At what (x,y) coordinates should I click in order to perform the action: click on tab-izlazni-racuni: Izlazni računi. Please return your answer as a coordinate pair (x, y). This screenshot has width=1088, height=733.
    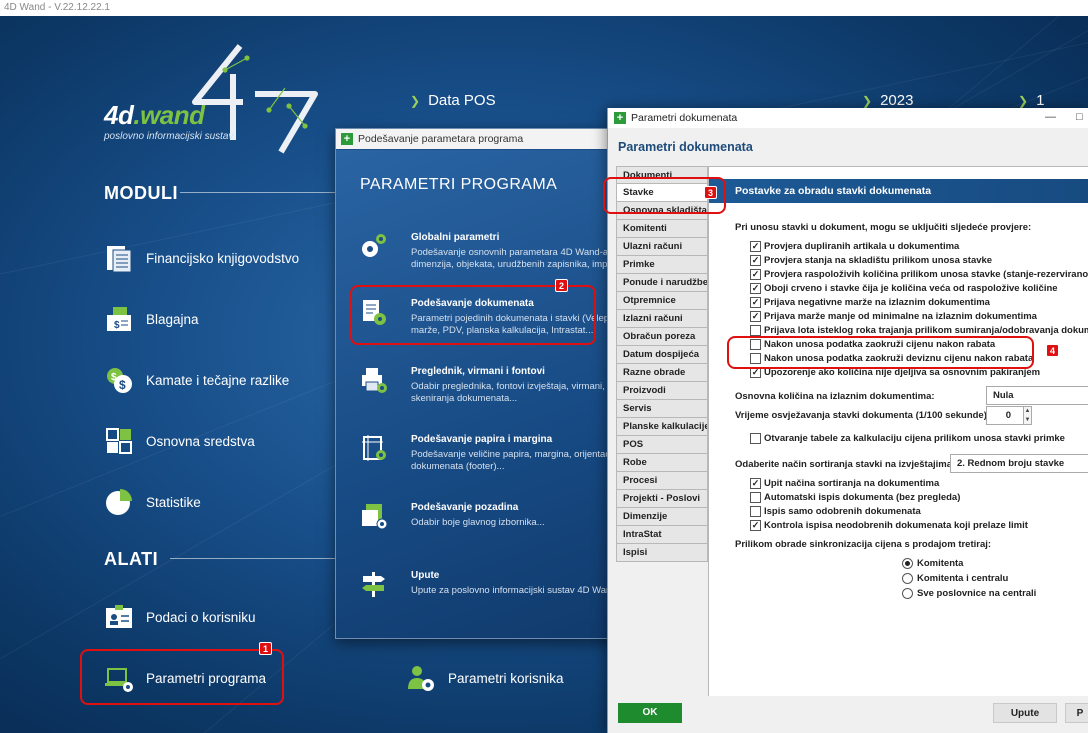
    Looking at the image, I should click on (662, 319).